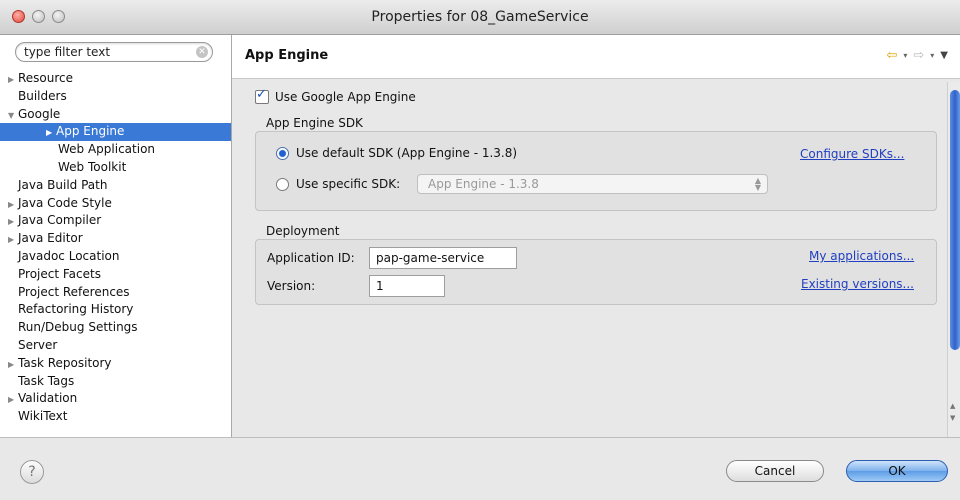 The image size is (960, 500). I want to click on tree-item-label: Project References, so click(74, 291).